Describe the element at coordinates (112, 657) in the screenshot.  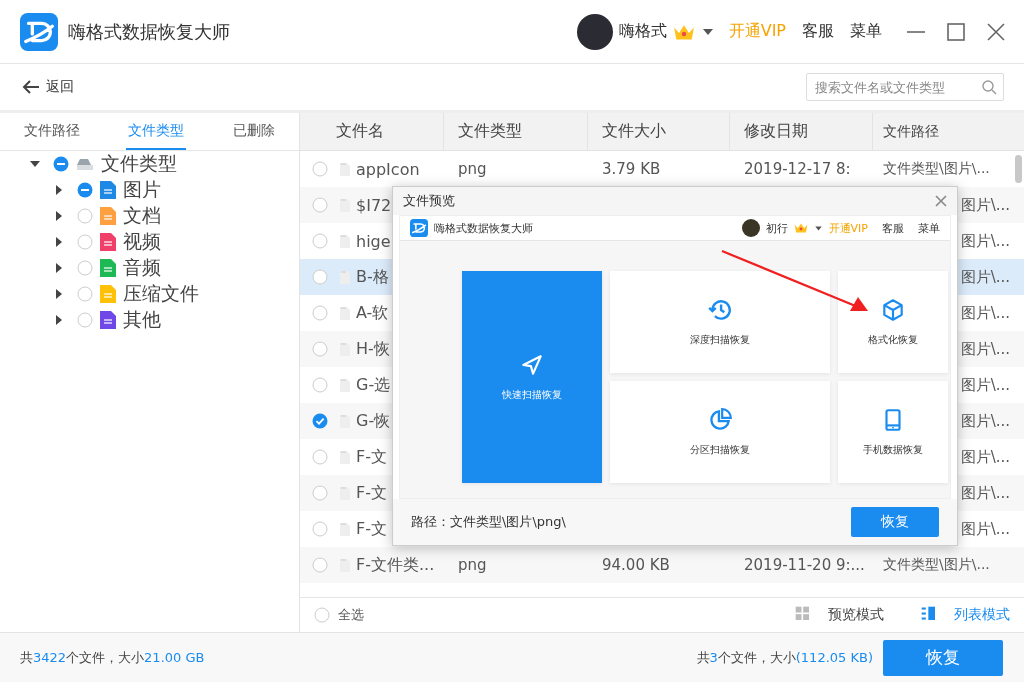
I see `total-summary: 共3422个文件，大小21.00 GB` at that location.